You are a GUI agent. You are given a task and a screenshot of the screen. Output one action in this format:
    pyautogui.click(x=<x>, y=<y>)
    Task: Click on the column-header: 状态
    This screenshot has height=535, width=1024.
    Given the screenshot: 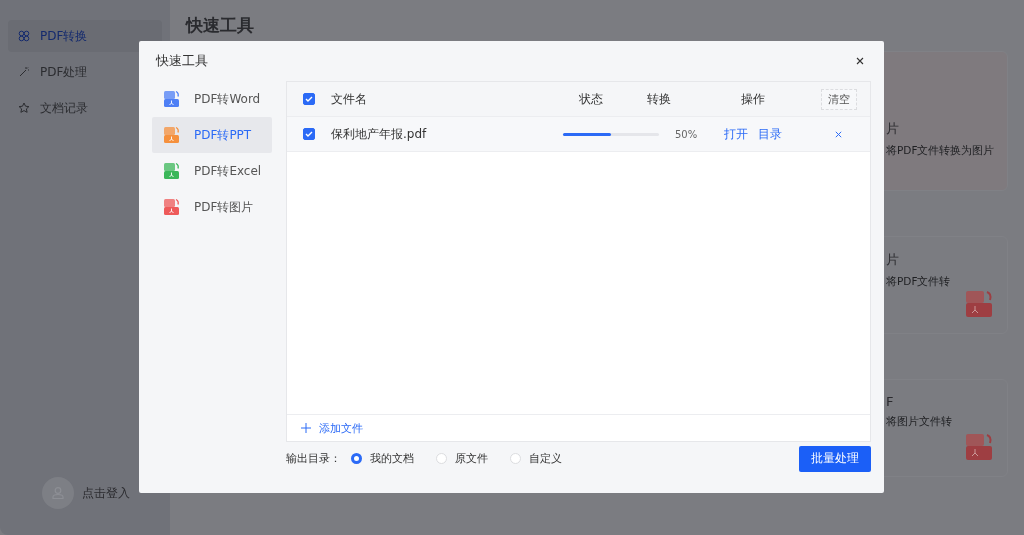 What is the action you would take?
    pyautogui.click(x=591, y=98)
    